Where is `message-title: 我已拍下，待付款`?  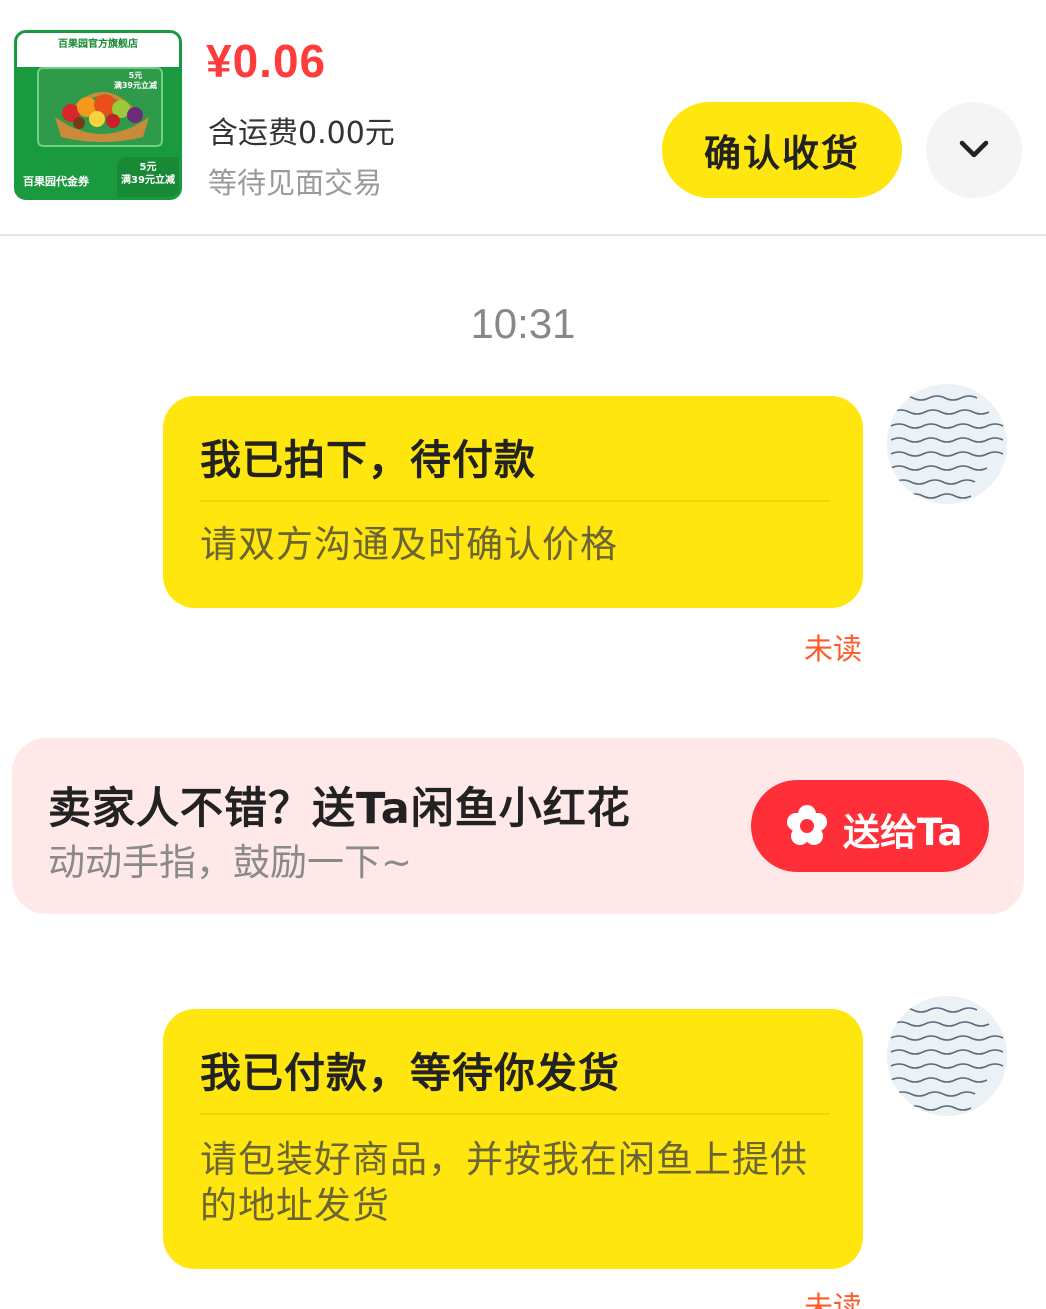 message-title: 我已拍下，待付款 is located at coordinates (368, 460).